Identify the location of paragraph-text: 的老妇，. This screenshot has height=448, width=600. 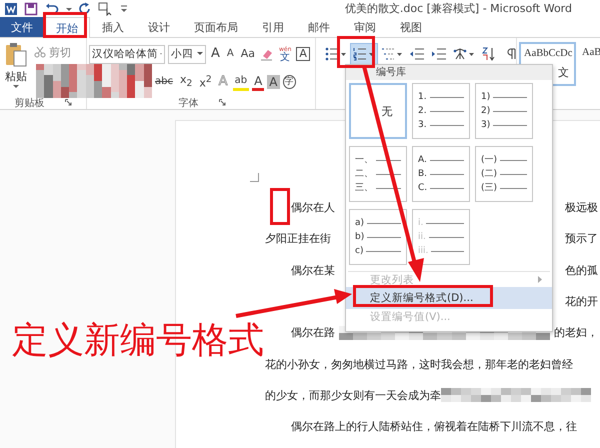
(576, 332).